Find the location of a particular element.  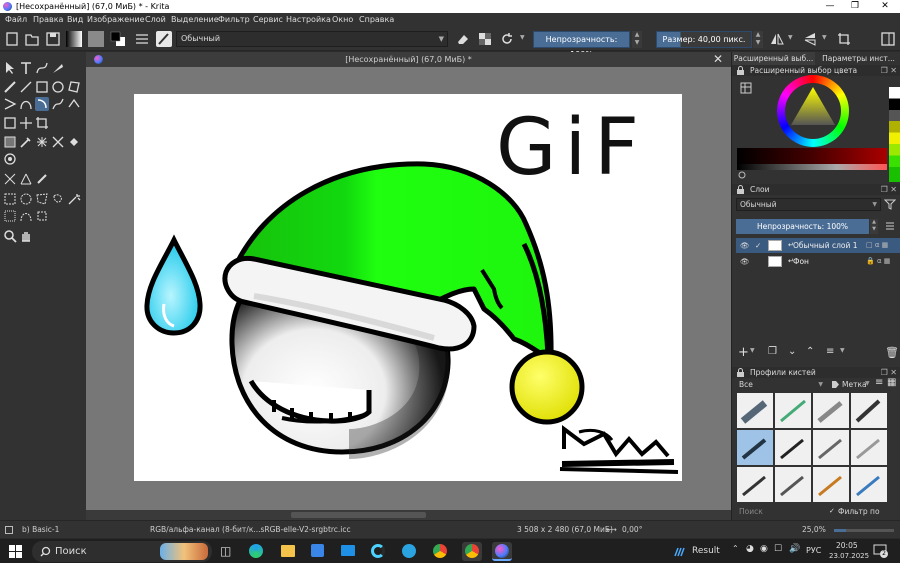

float-close-icon: ❐ ✕ is located at coordinates (889, 70).